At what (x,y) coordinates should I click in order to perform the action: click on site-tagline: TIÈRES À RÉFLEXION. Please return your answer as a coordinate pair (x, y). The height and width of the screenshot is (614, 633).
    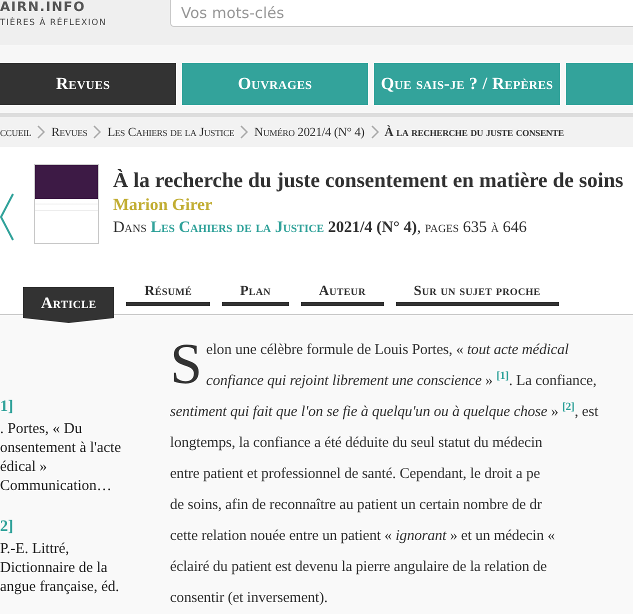
    Looking at the image, I should click on (54, 23).